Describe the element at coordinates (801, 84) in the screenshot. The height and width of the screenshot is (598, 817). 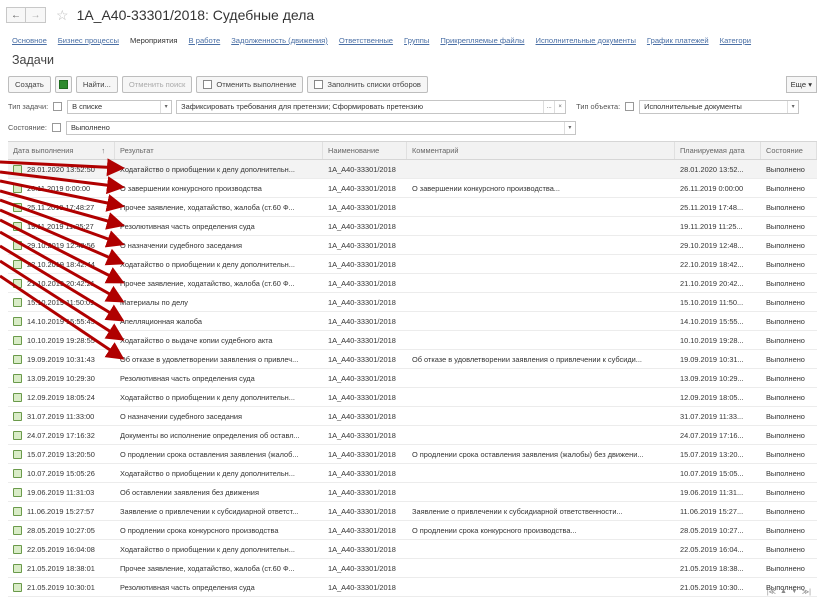
I see `more-button: Еще ▾` at that location.